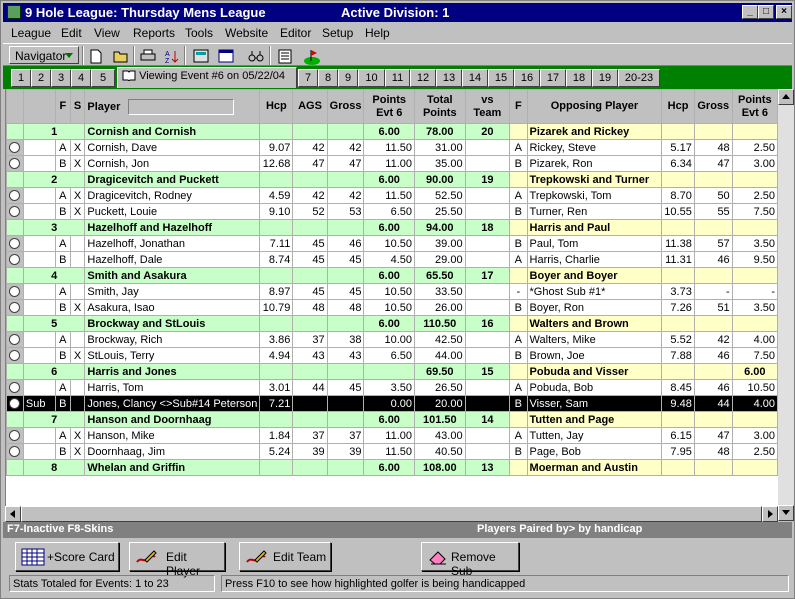 Image resolution: width=795 pixels, height=599 pixels. What do you see at coordinates (713, 106) in the screenshot?
I see `header-opp-gross: Gross` at bounding box center [713, 106].